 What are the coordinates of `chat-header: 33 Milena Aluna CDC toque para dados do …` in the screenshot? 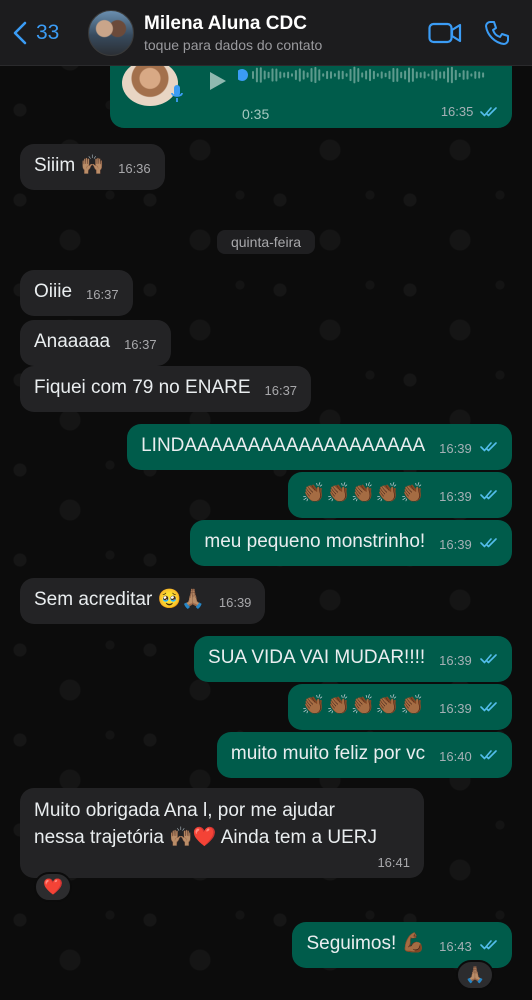 It's located at (266, 33).